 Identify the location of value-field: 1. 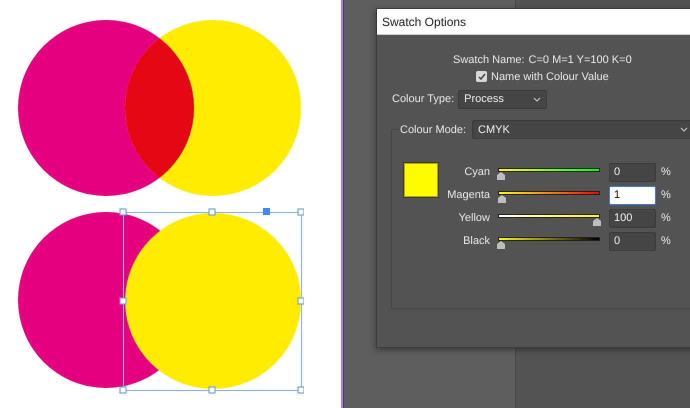
(632, 195).